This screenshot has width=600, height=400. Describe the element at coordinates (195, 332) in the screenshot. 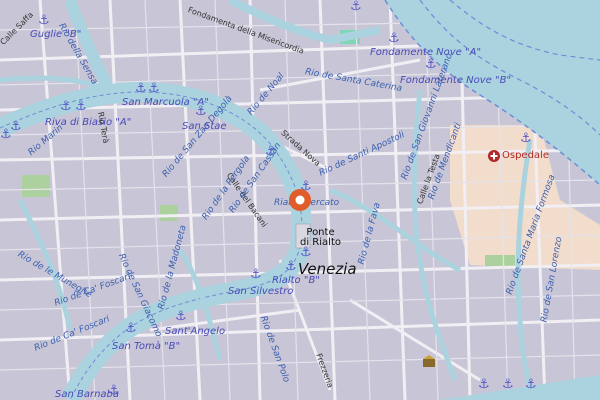

I see `stop-santangelo: Sant'Angelo` at that location.